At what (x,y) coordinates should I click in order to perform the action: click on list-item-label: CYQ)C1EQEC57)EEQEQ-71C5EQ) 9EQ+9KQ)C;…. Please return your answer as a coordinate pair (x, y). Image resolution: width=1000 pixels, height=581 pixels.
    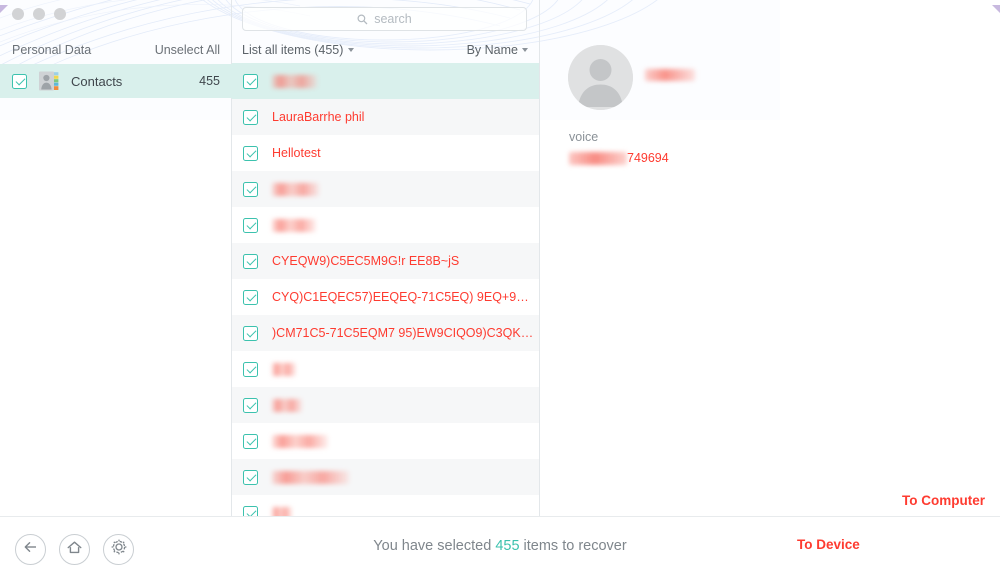
    Looking at the image, I should click on (403, 297).